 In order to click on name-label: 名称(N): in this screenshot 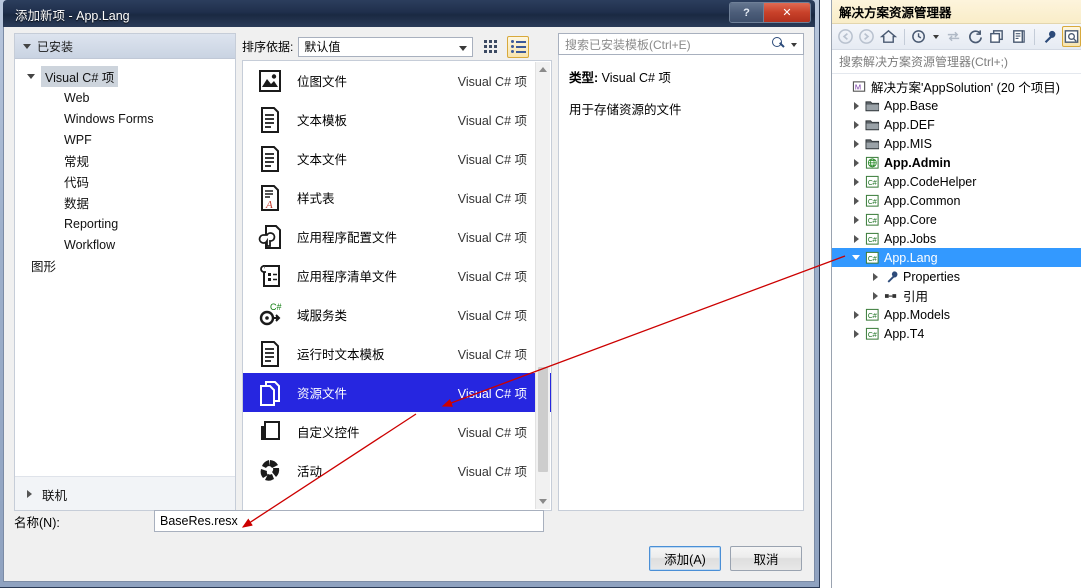, I will do `click(37, 522)`.